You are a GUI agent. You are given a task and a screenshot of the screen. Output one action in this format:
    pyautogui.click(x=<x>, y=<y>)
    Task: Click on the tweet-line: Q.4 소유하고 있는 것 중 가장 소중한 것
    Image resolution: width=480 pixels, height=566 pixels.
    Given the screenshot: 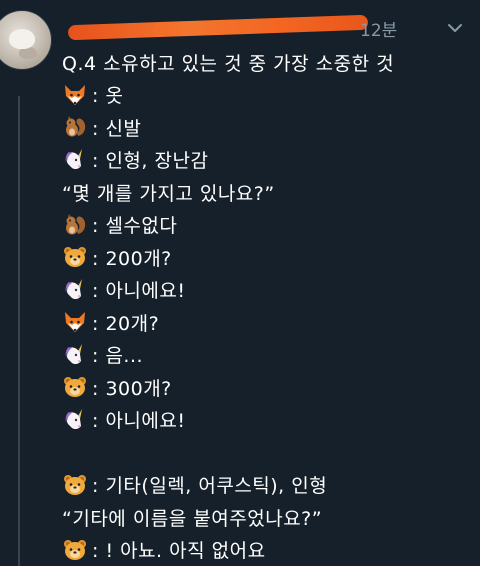 What is the action you would take?
    pyautogui.click(x=267, y=62)
    